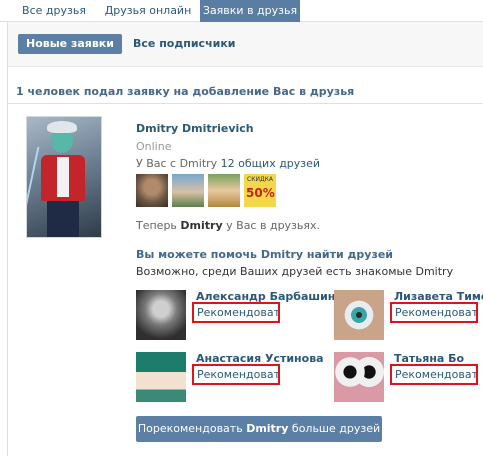 The image size is (483, 456). Describe the element at coordinates (184, 44) in the screenshot. I see `all-subscribers-tab: Все подписчики` at that location.